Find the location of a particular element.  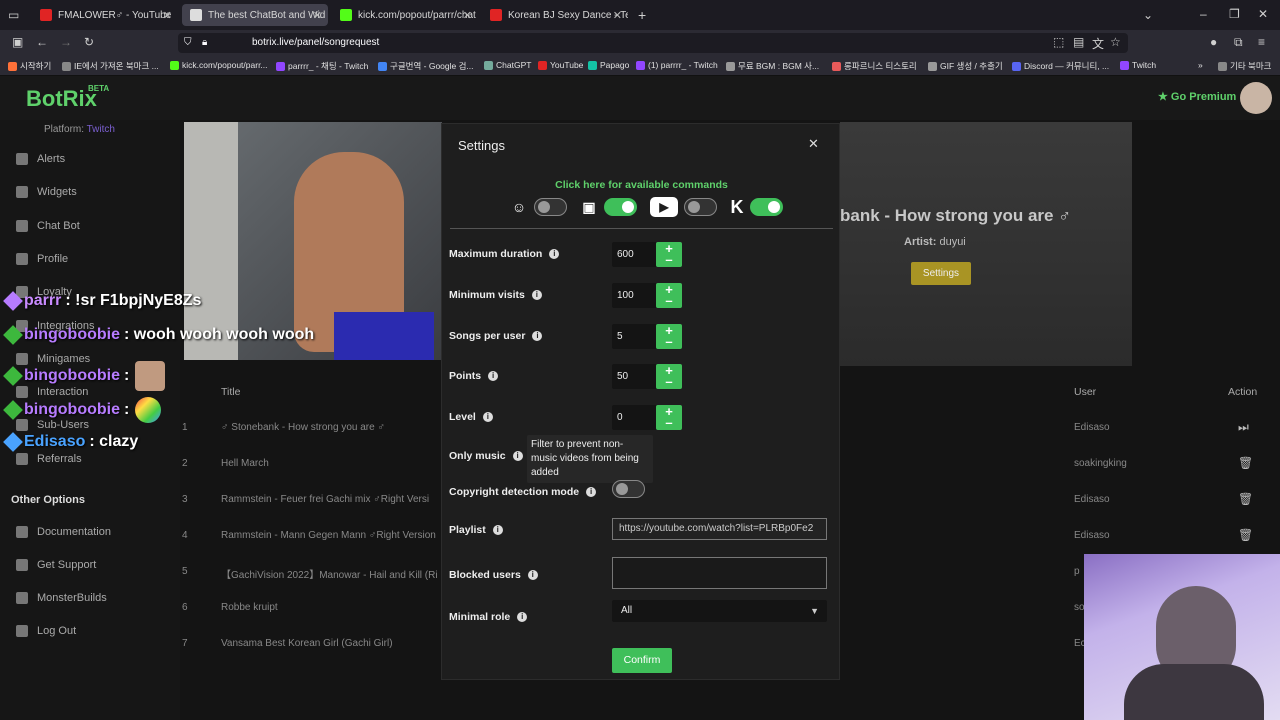

chevron-right-icon: » is located at coordinates (1200, 65).